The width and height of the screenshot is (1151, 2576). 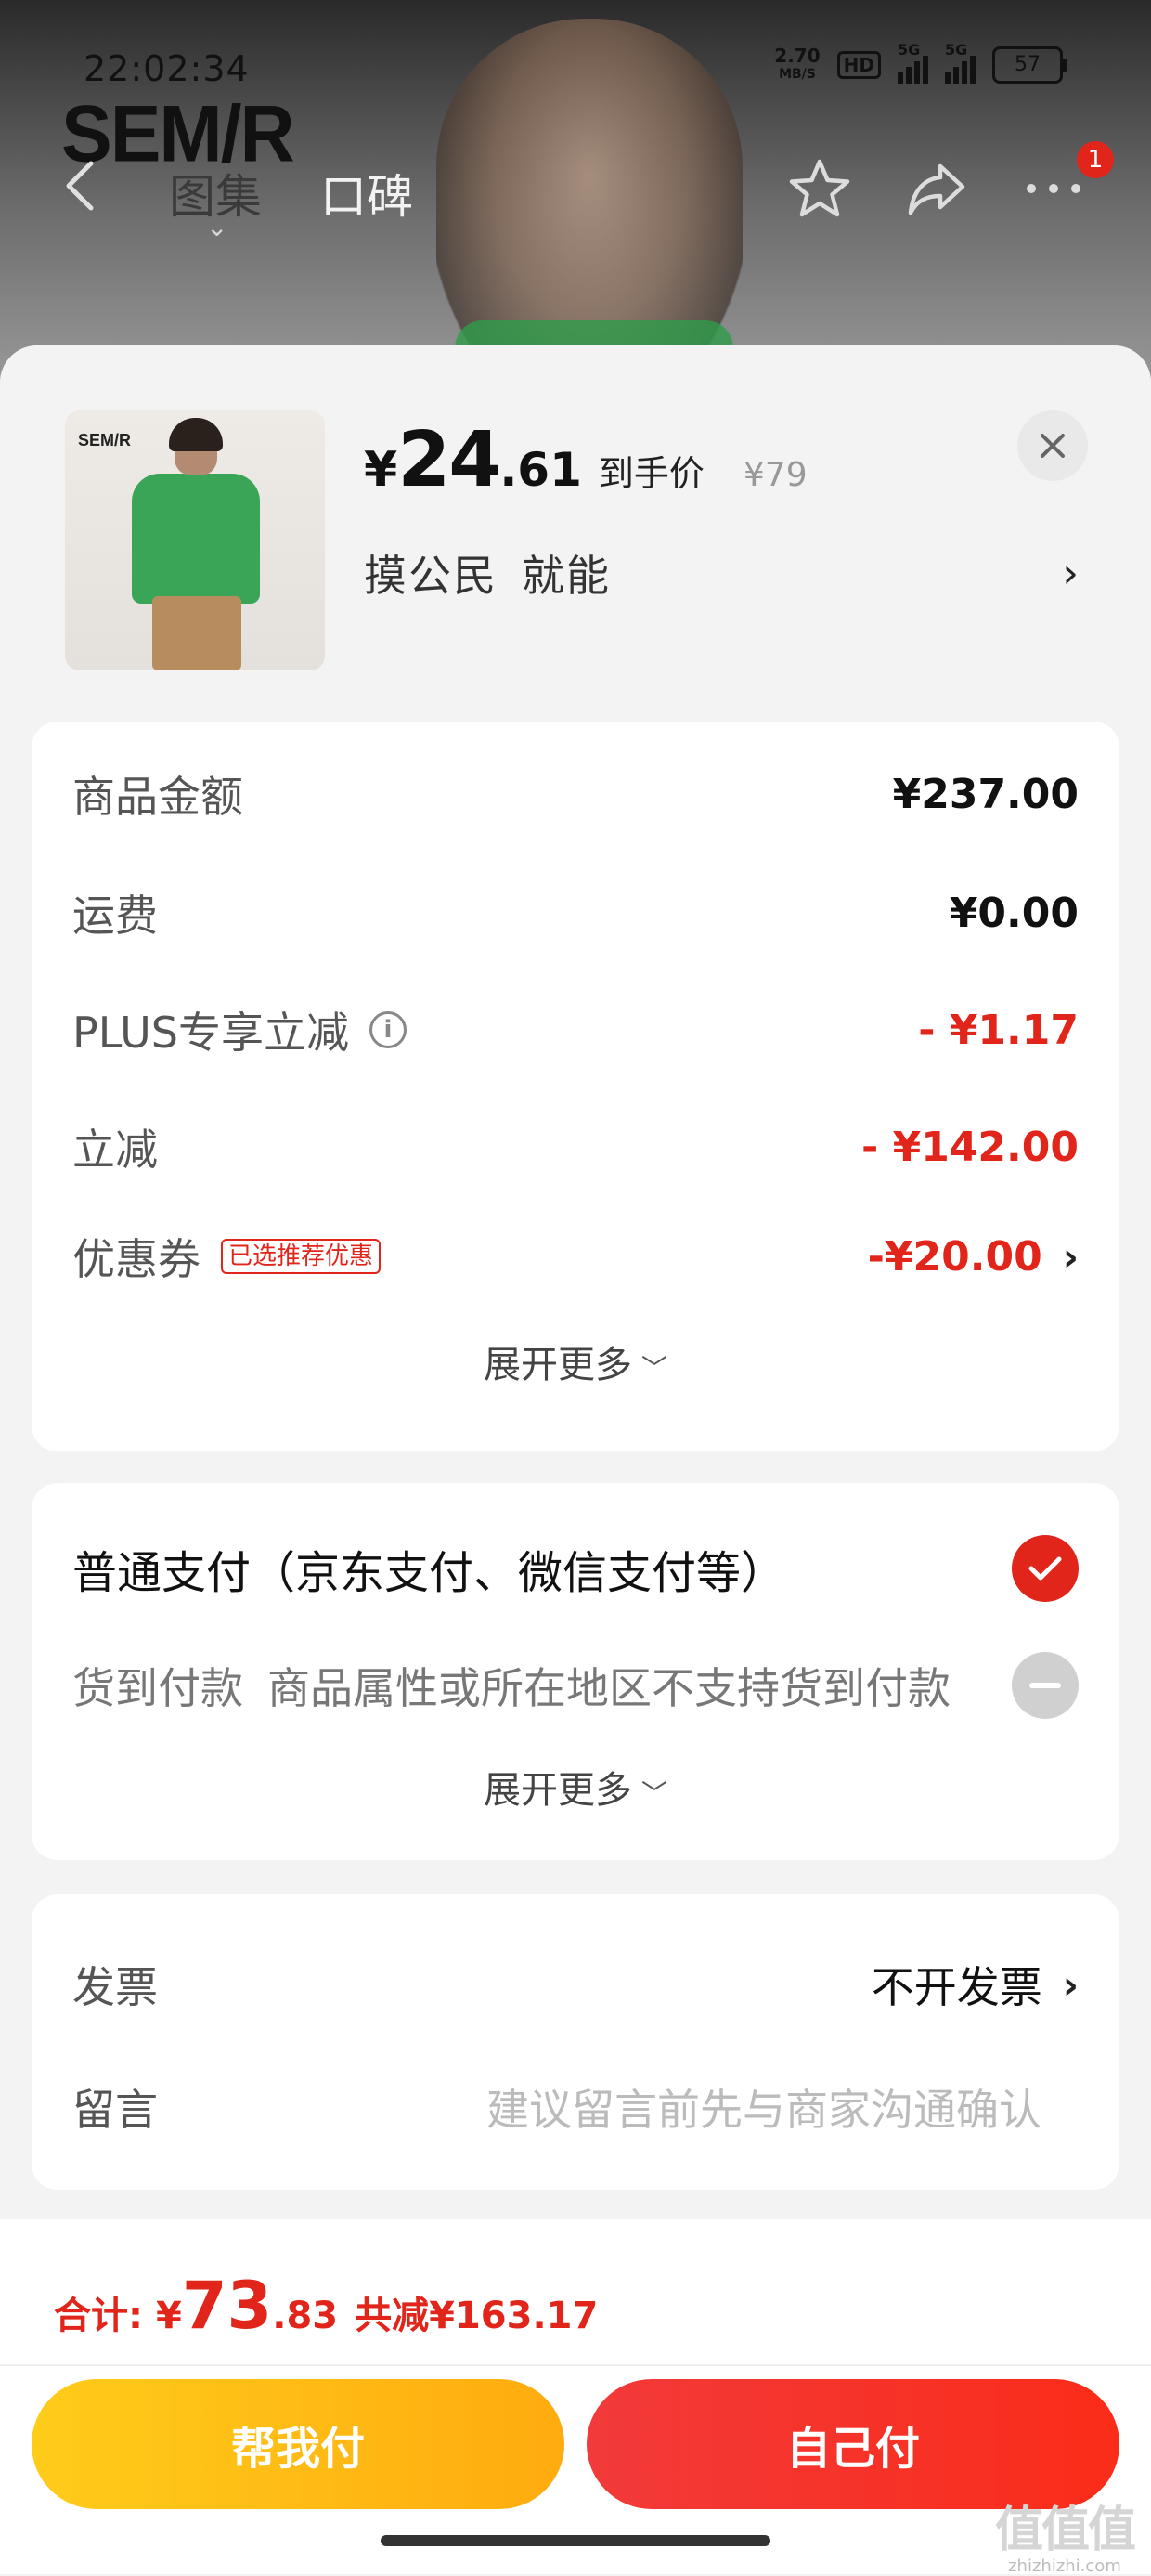 I want to click on summary-value: ¥0.00, so click(x=1014, y=913).